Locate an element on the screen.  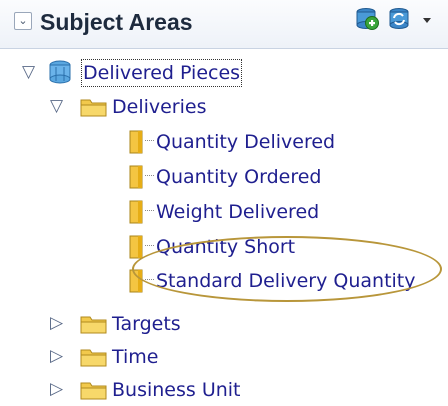
subject-area-icon is located at coordinates (60, 72).